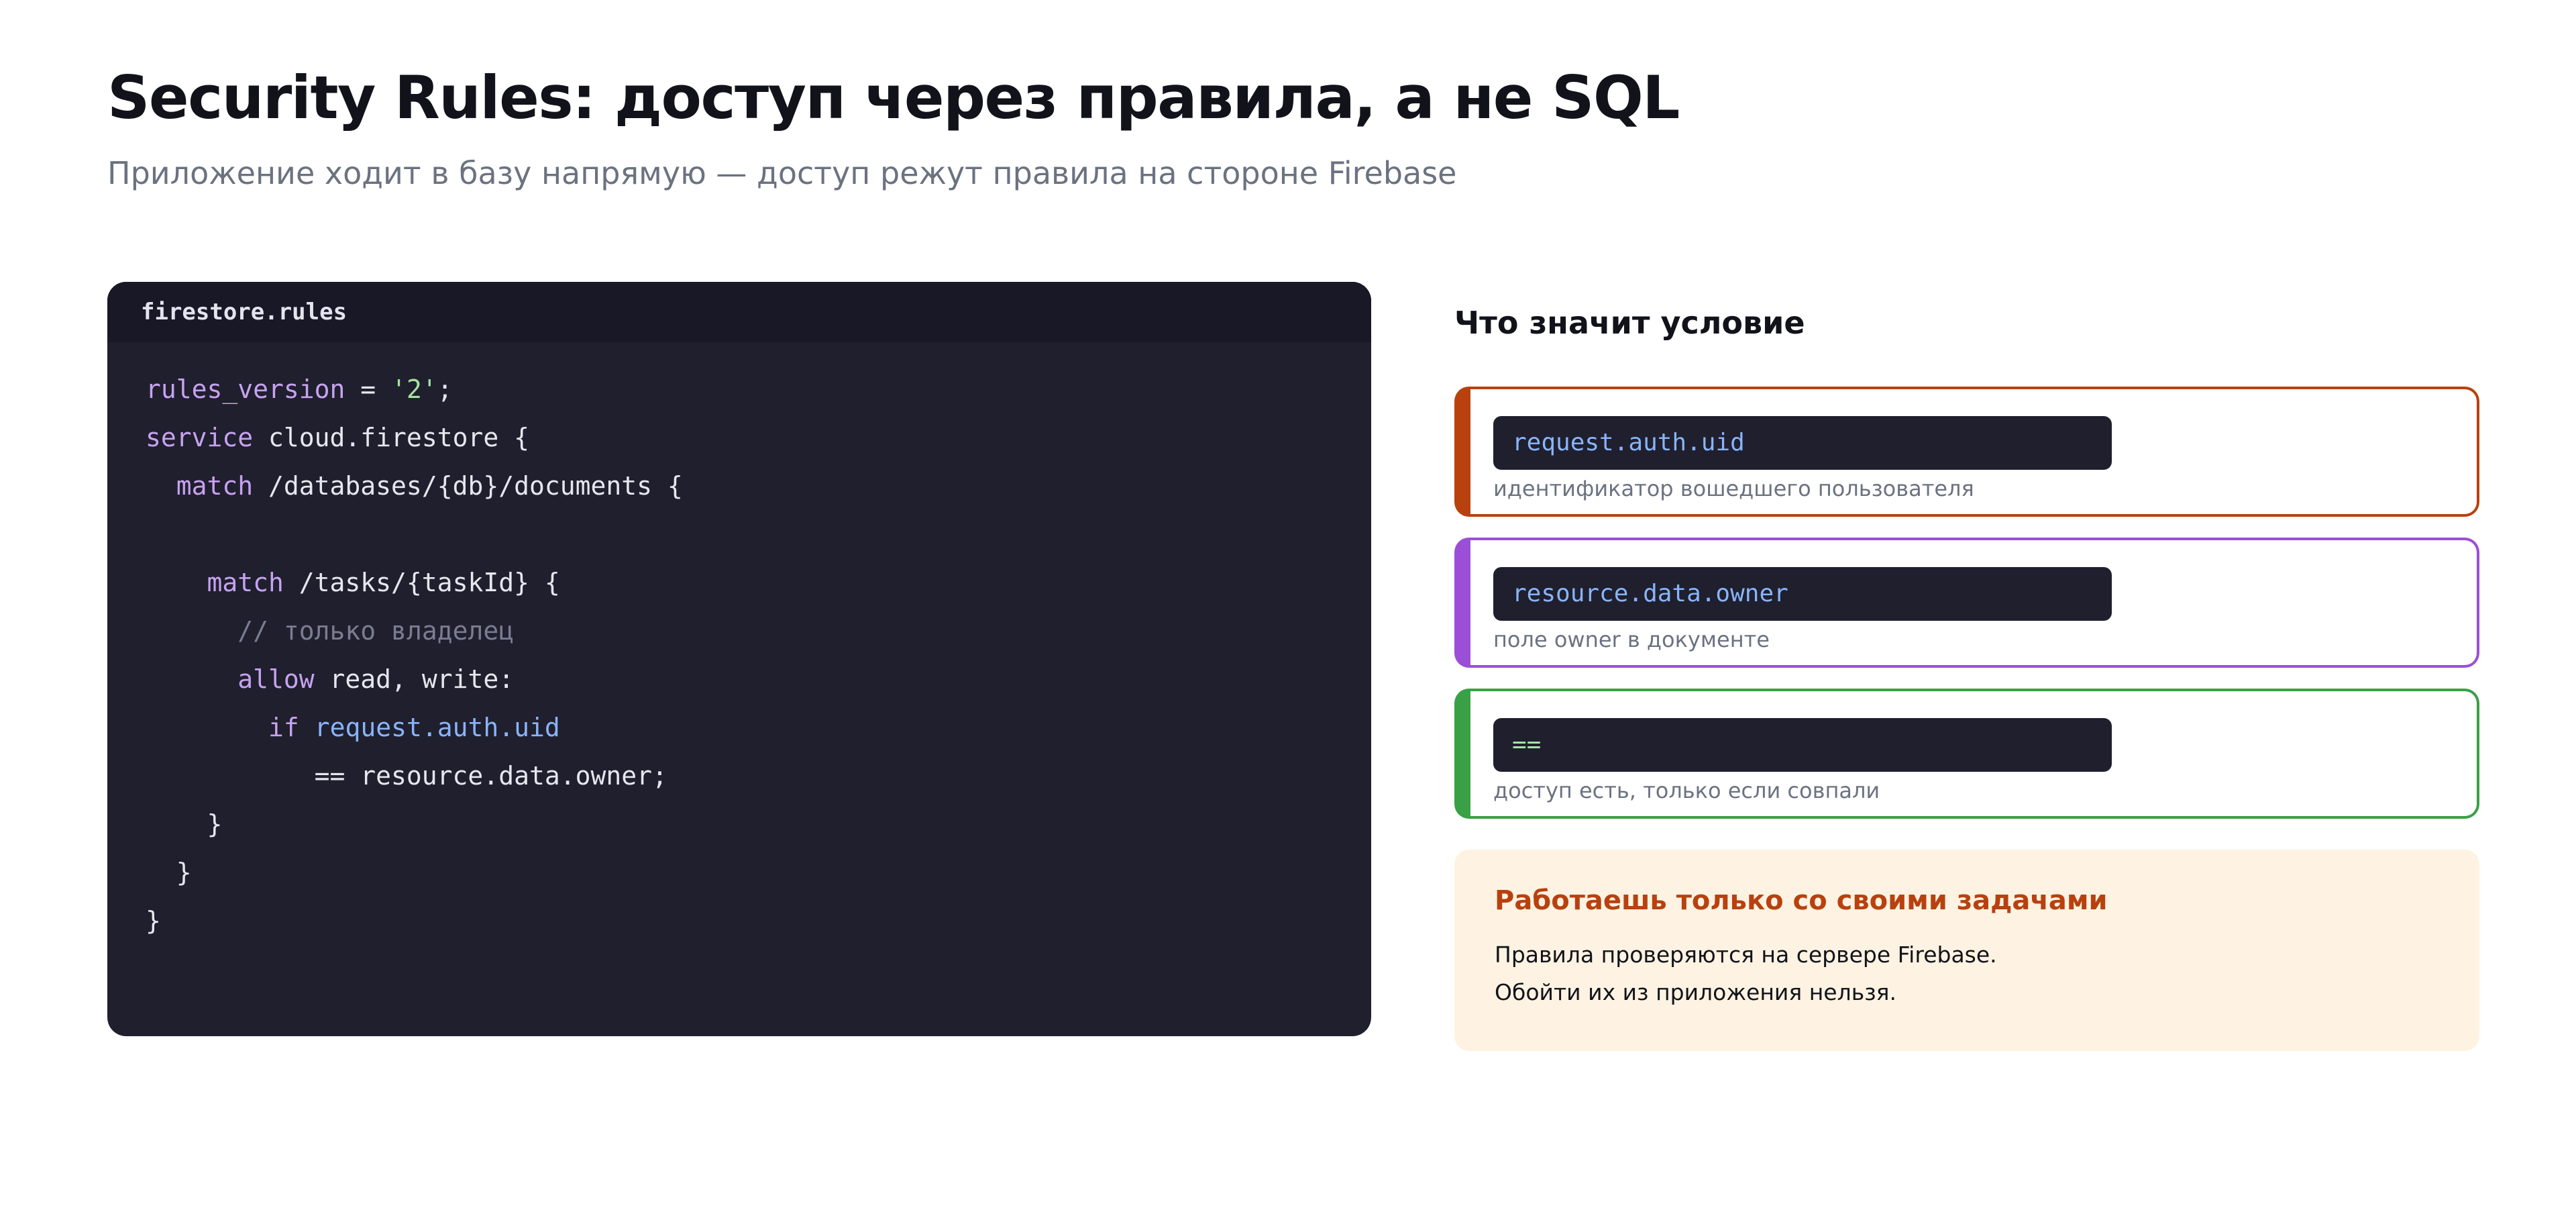  Describe the element at coordinates (368, 389) in the screenshot. I see `code-token: =` at that location.